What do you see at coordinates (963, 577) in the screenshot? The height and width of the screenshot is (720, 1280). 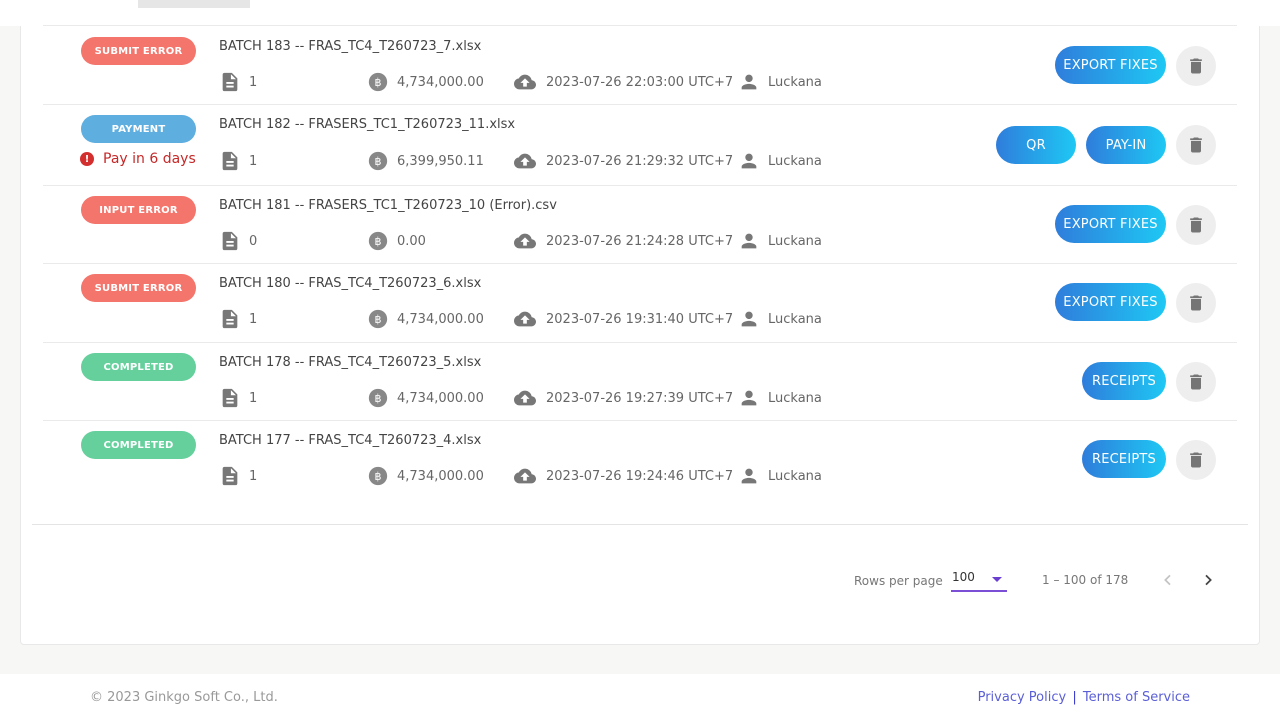 I see `rows-per-page-value: 100` at bounding box center [963, 577].